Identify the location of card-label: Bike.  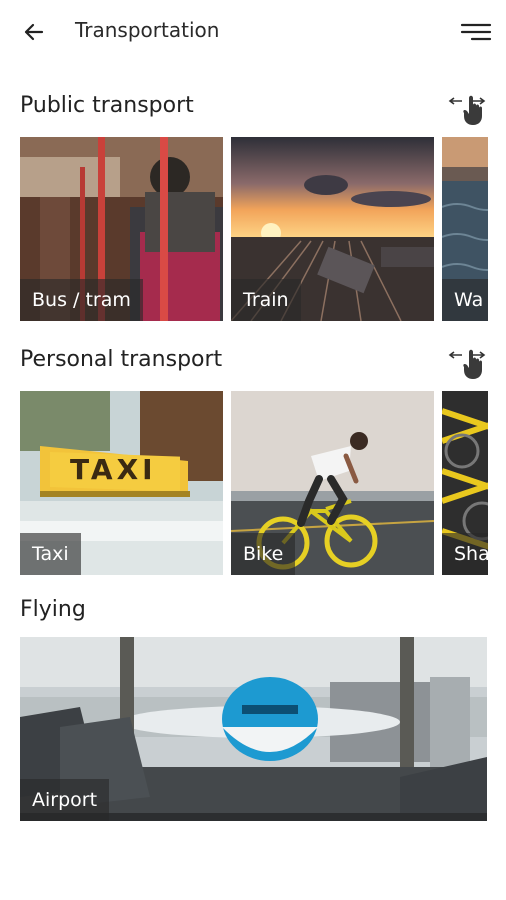
(263, 554).